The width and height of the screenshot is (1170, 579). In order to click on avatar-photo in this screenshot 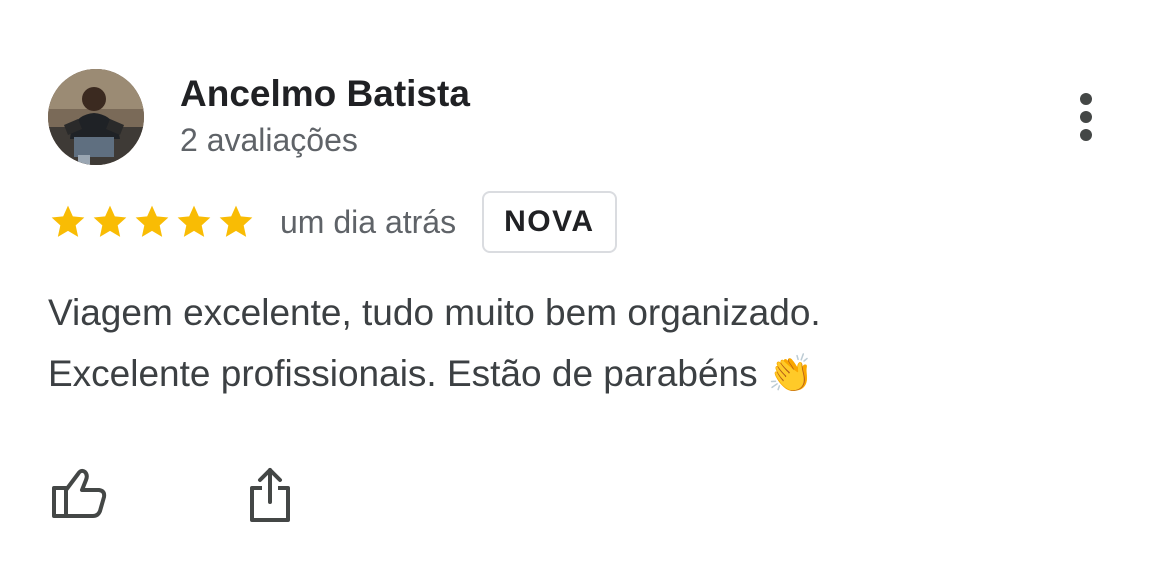, I will do `click(96, 117)`.